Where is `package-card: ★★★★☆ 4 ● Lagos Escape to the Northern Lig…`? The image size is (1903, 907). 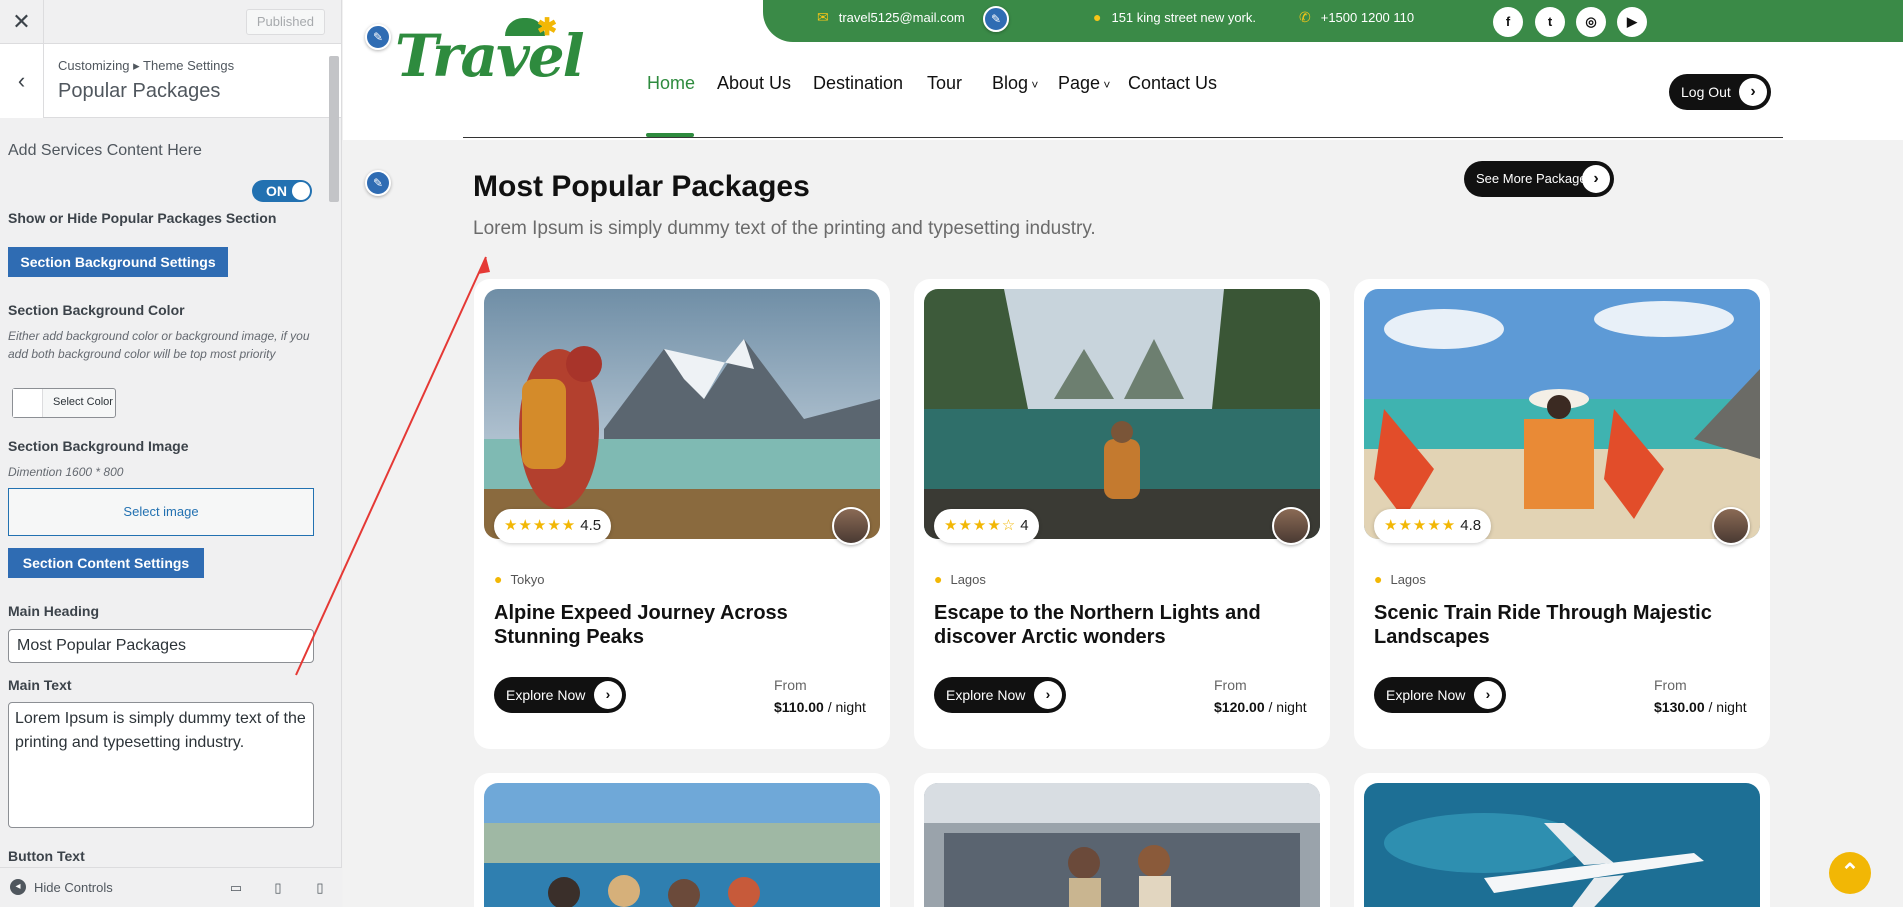 package-card: ★★★★☆ 4 ● Lagos Escape to the Northern Lig… is located at coordinates (1122, 514).